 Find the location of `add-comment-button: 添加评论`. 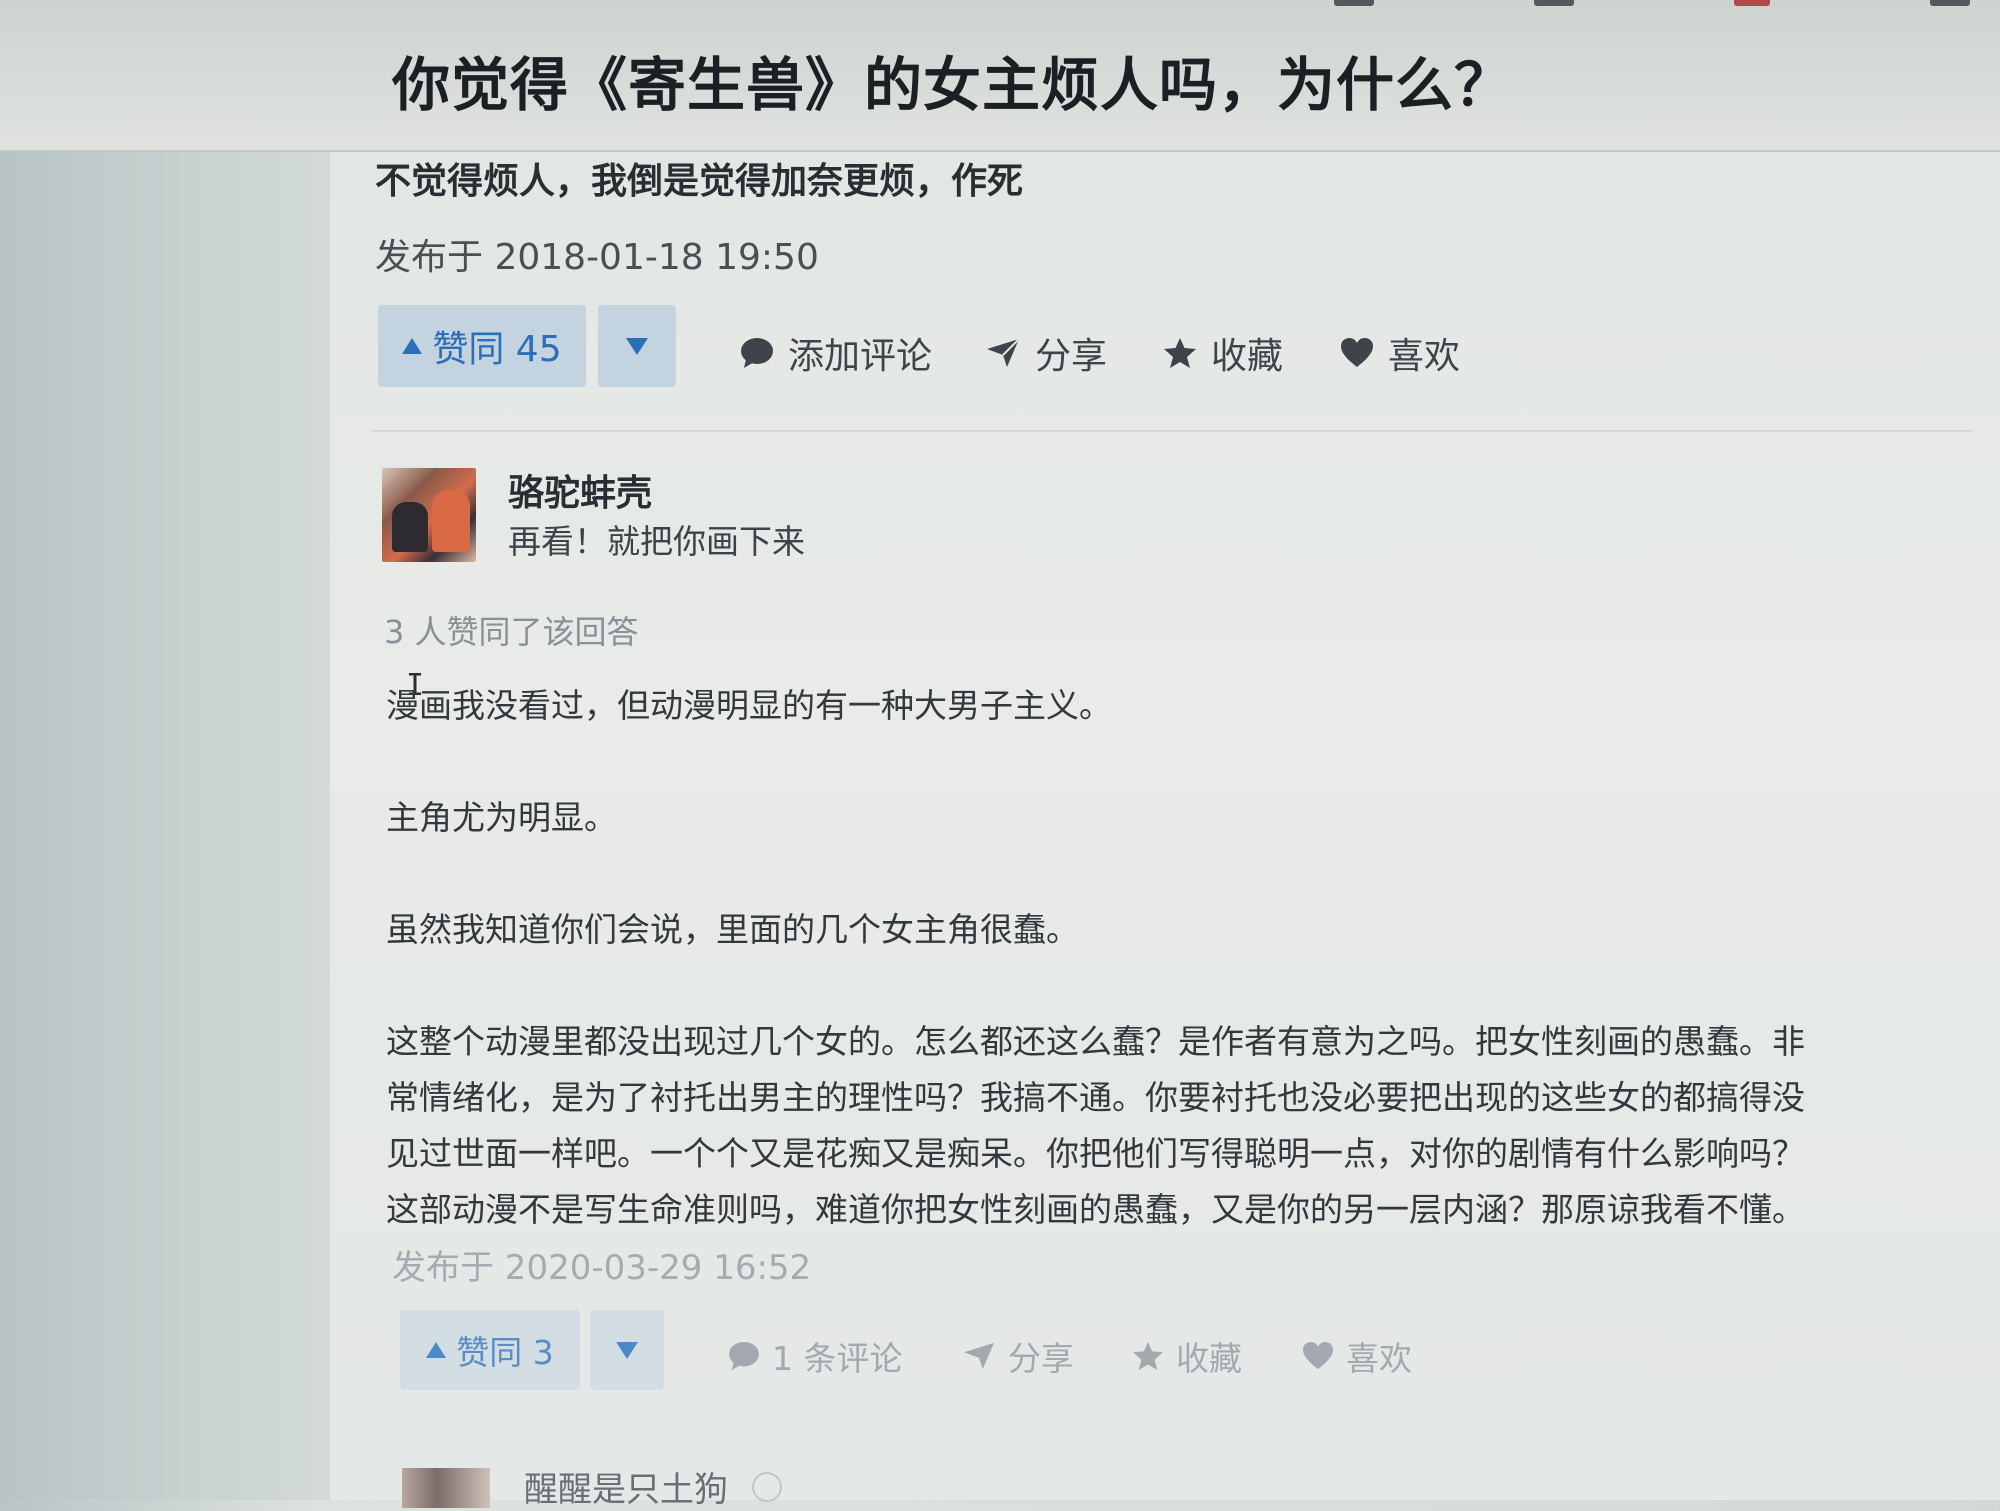

add-comment-button: 添加评论 is located at coordinates (836, 353).